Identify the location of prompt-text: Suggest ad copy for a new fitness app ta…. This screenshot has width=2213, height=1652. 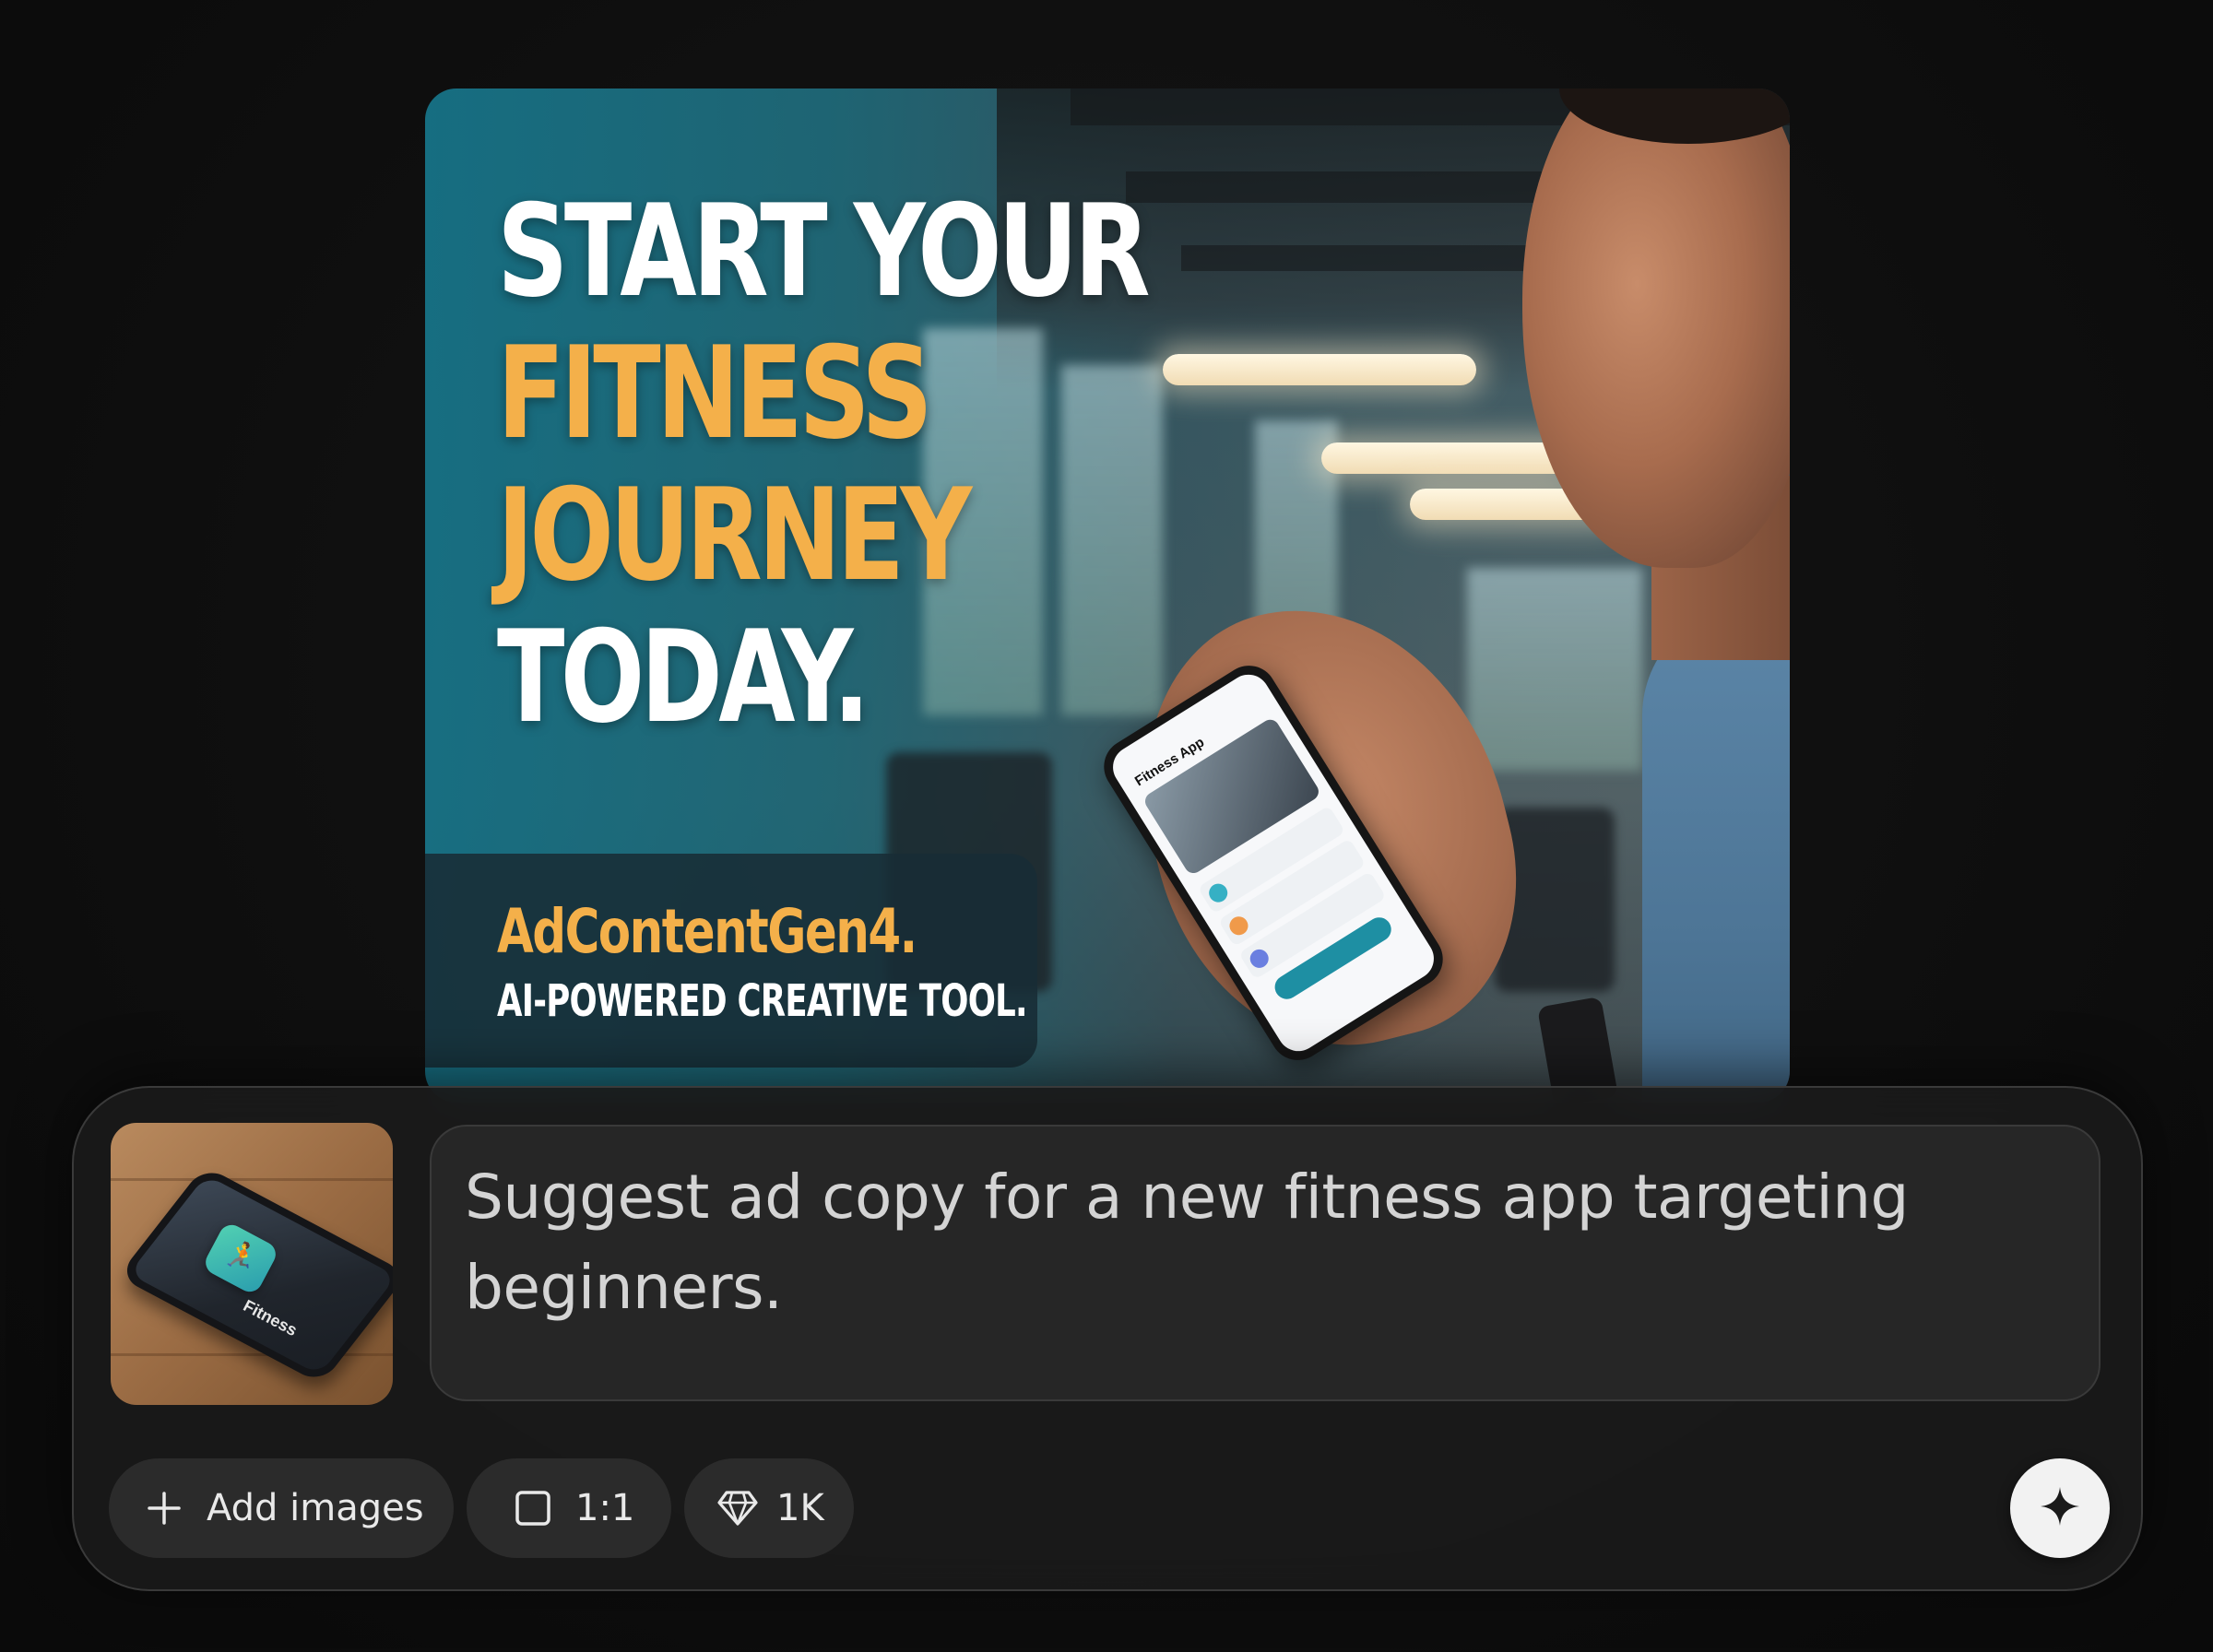
(1254, 1242).